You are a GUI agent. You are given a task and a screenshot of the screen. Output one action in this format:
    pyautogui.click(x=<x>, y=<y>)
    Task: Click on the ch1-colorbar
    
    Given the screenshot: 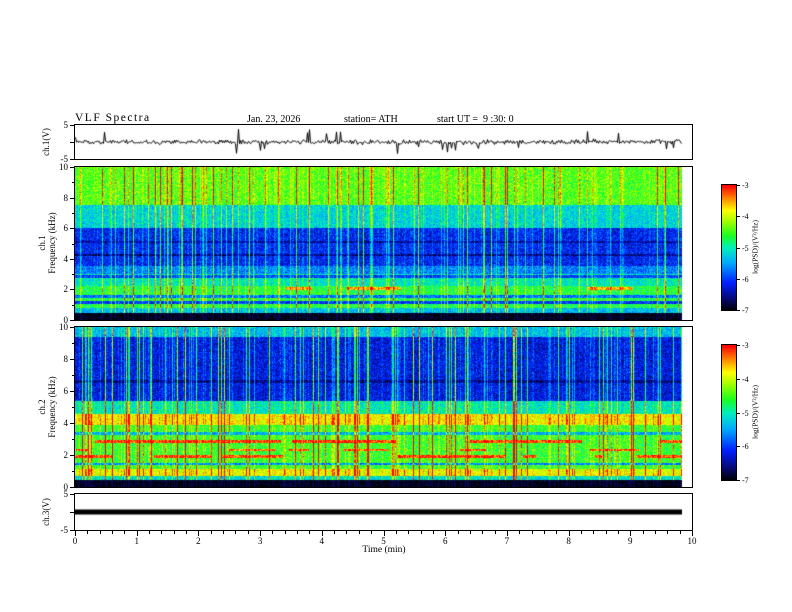 What is the action you would take?
    pyautogui.click(x=729, y=247)
    